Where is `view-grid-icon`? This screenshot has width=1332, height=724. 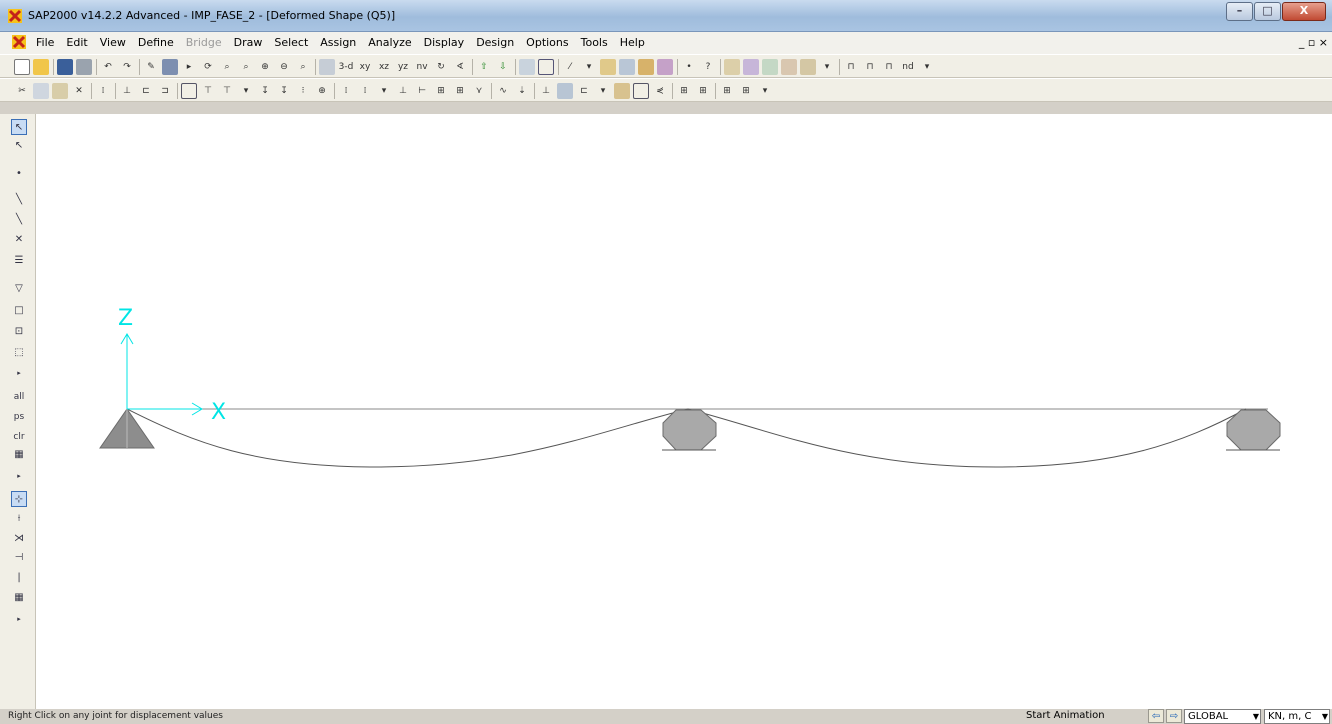
view-grid-icon is located at coordinates (327, 67).